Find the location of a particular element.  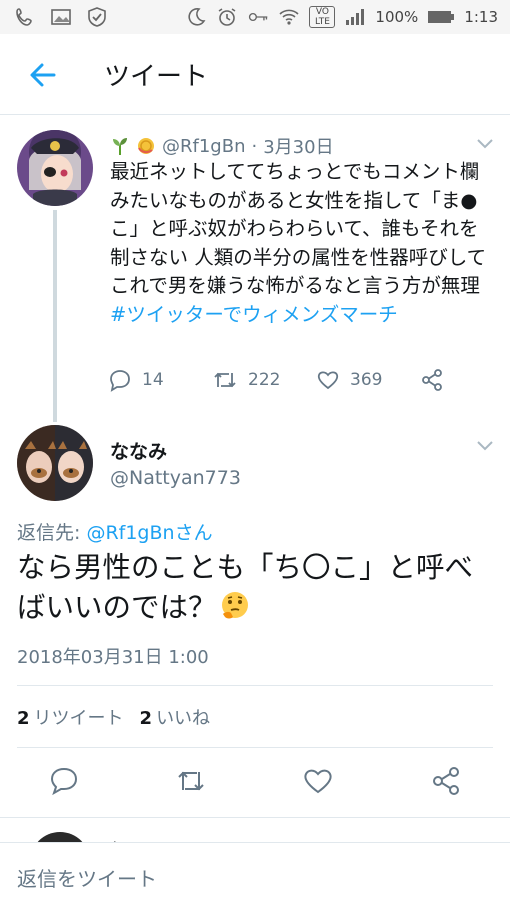

reply-tweet-text: なら男性のことも「ち〇こ」と呼べばいいのでは？ is located at coordinates (256, 588).